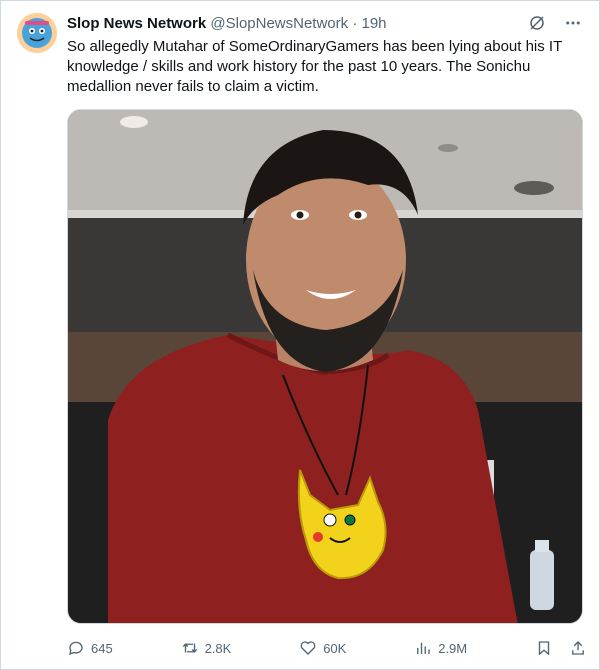  I want to click on views-button: 2.9M, so click(440, 648).